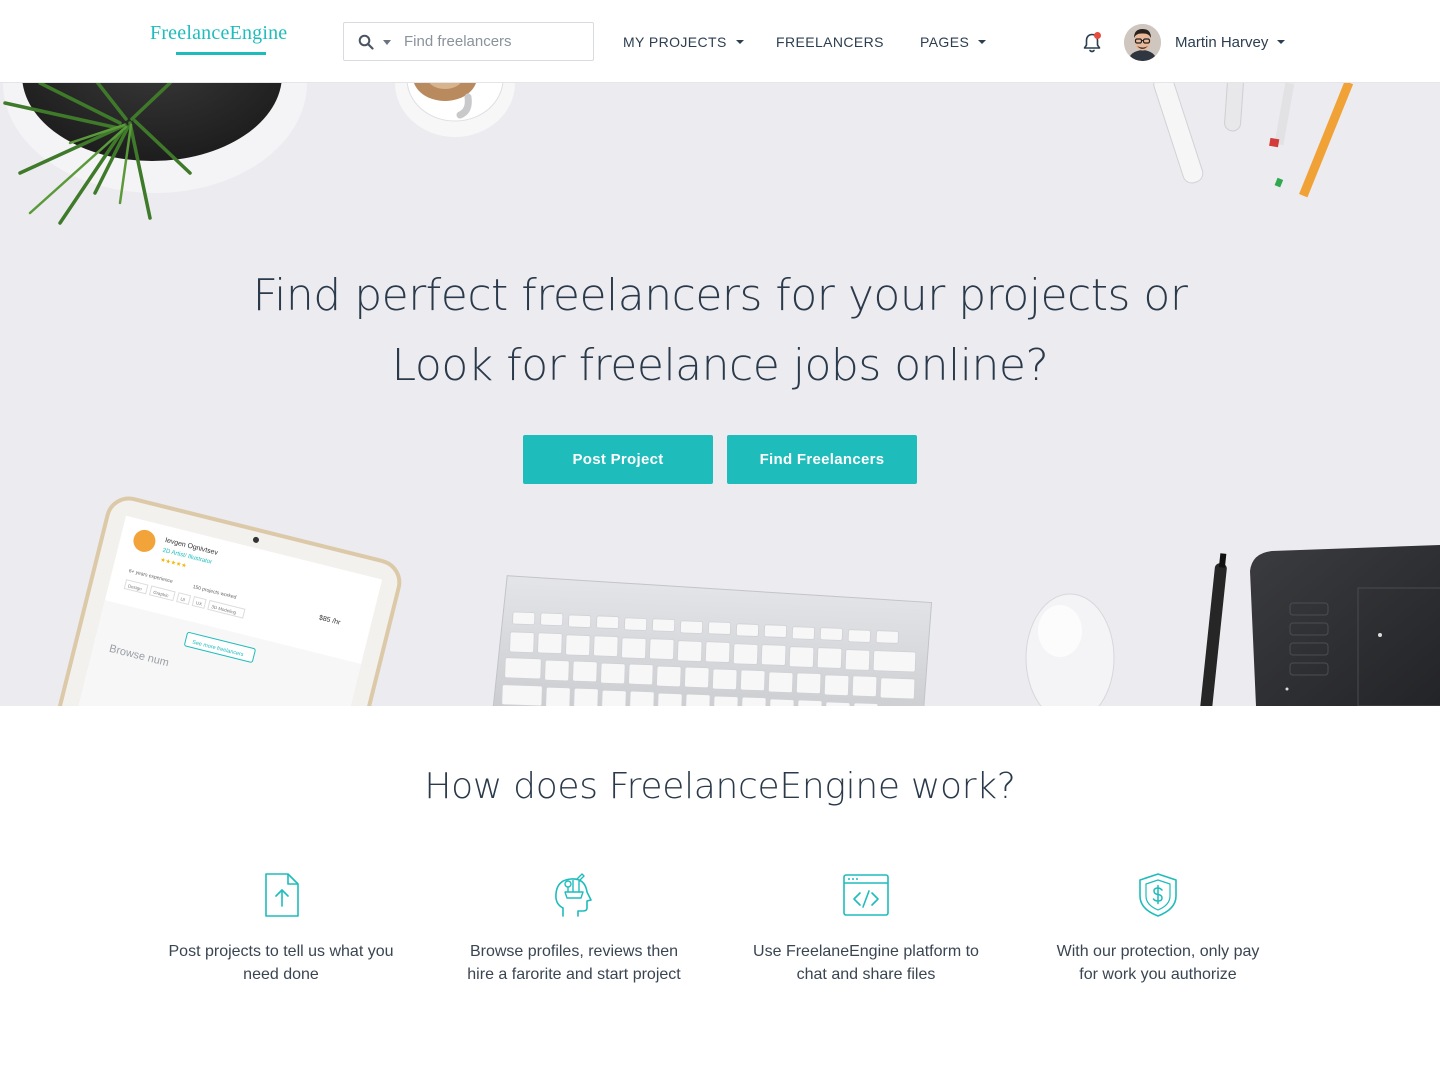  Describe the element at coordinates (618, 459) in the screenshot. I see `post-project-button: Post Project` at that location.